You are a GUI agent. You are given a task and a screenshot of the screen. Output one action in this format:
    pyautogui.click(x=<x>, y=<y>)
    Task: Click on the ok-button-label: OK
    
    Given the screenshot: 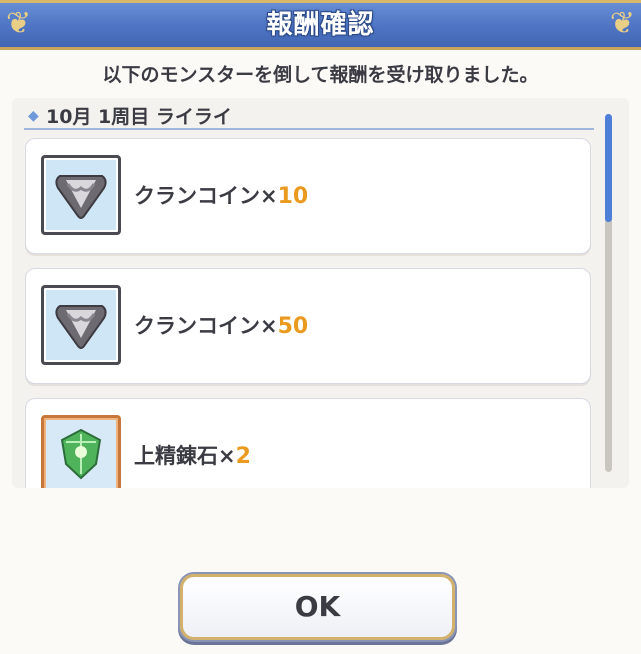 What is the action you would take?
    pyautogui.click(x=317, y=606)
    